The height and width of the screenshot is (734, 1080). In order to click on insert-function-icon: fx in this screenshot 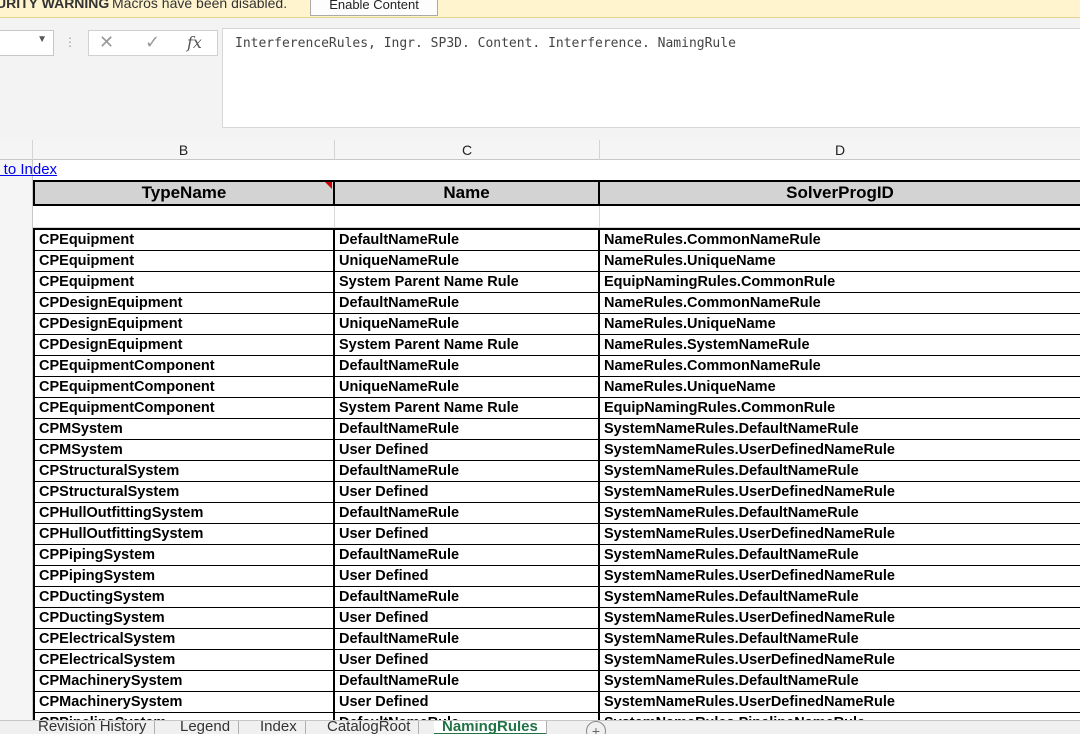, I will do `click(194, 42)`.